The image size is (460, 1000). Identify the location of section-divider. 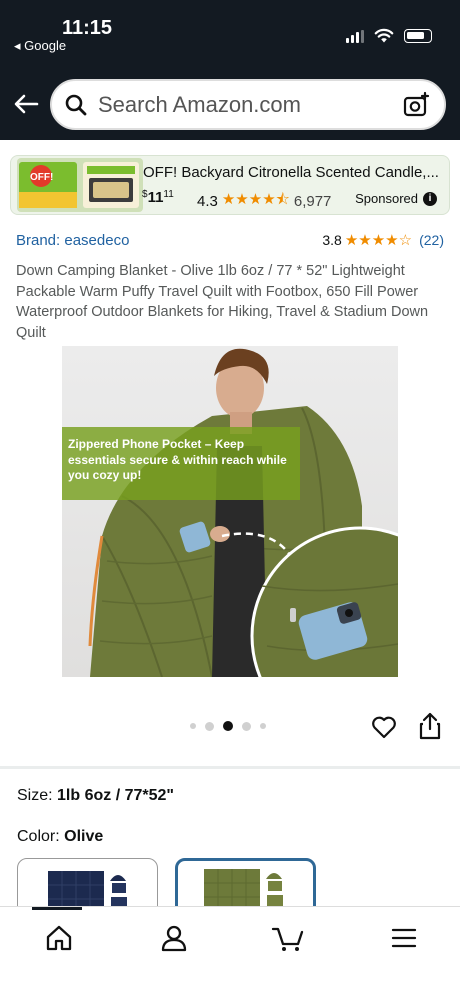
(230, 767).